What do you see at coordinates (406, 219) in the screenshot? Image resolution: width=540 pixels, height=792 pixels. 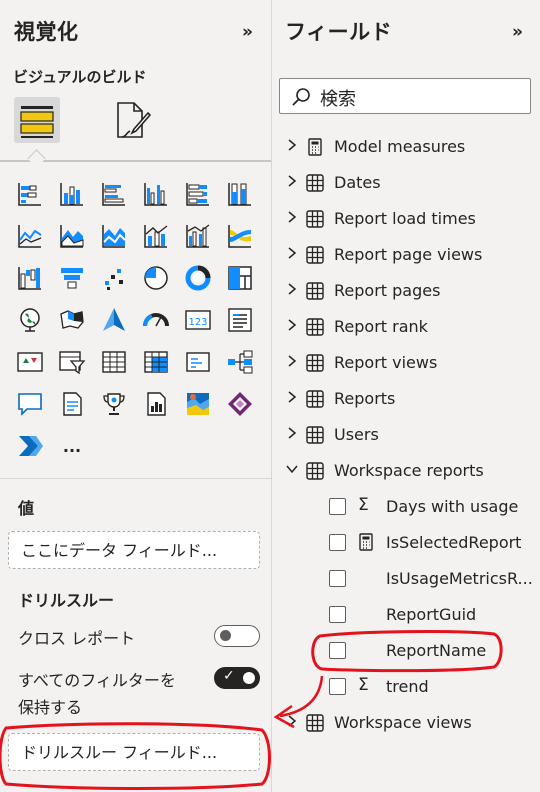 I see `table-row-report-load-times: Report load times` at bounding box center [406, 219].